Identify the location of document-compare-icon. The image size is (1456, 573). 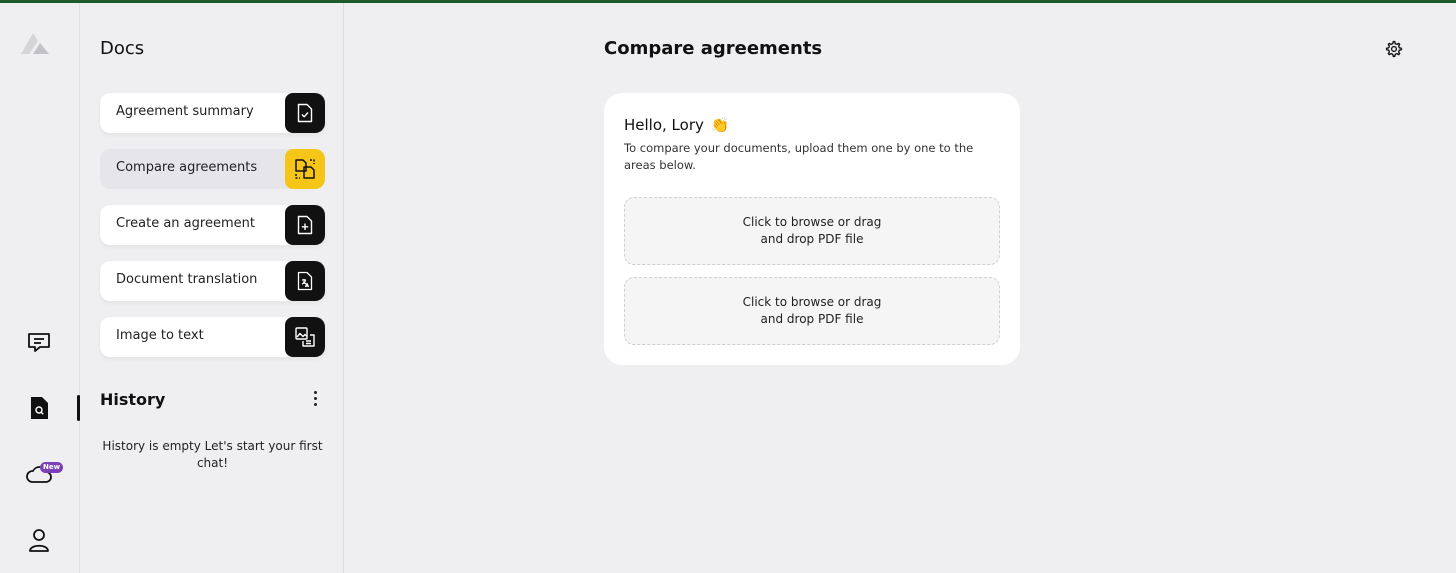
(305, 169).